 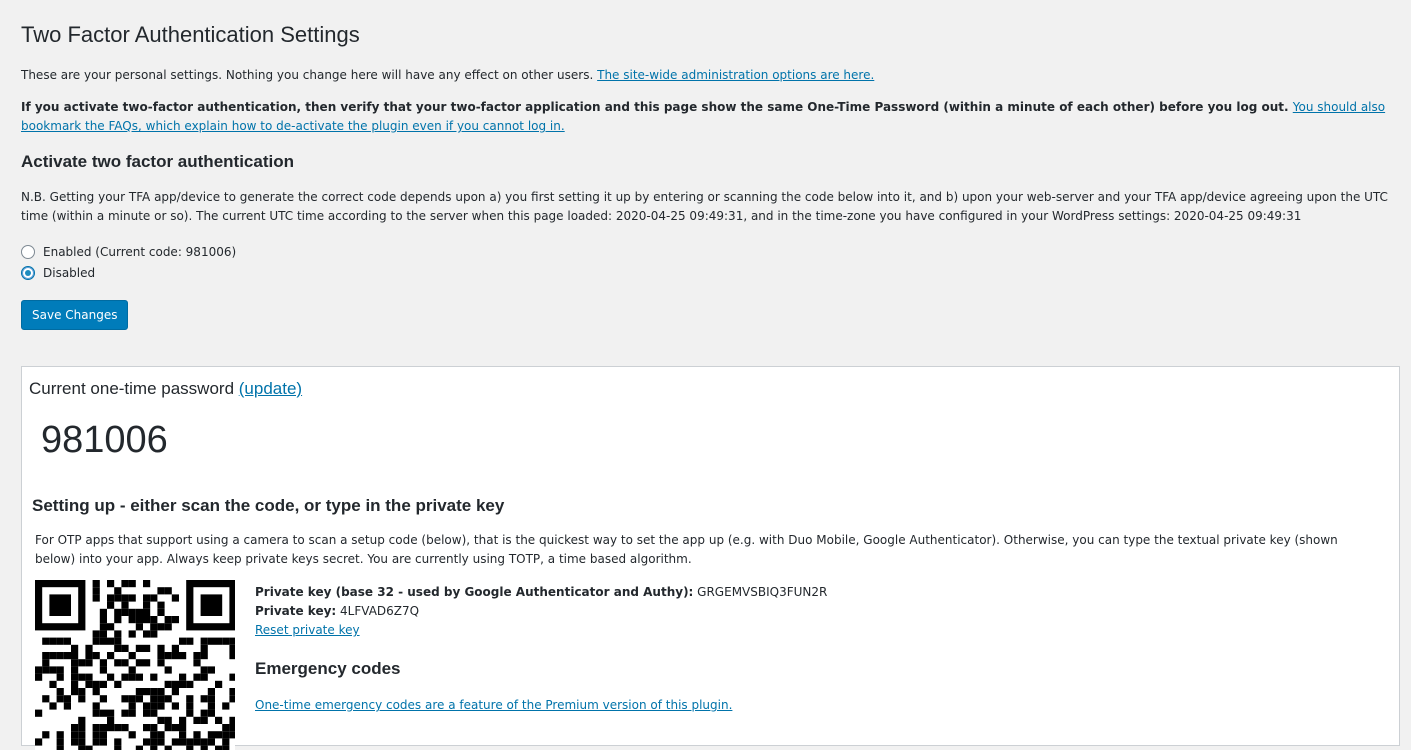 What do you see at coordinates (378, 611) in the screenshot?
I see `key-value: 4LFVAD6Z7Q` at bounding box center [378, 611].